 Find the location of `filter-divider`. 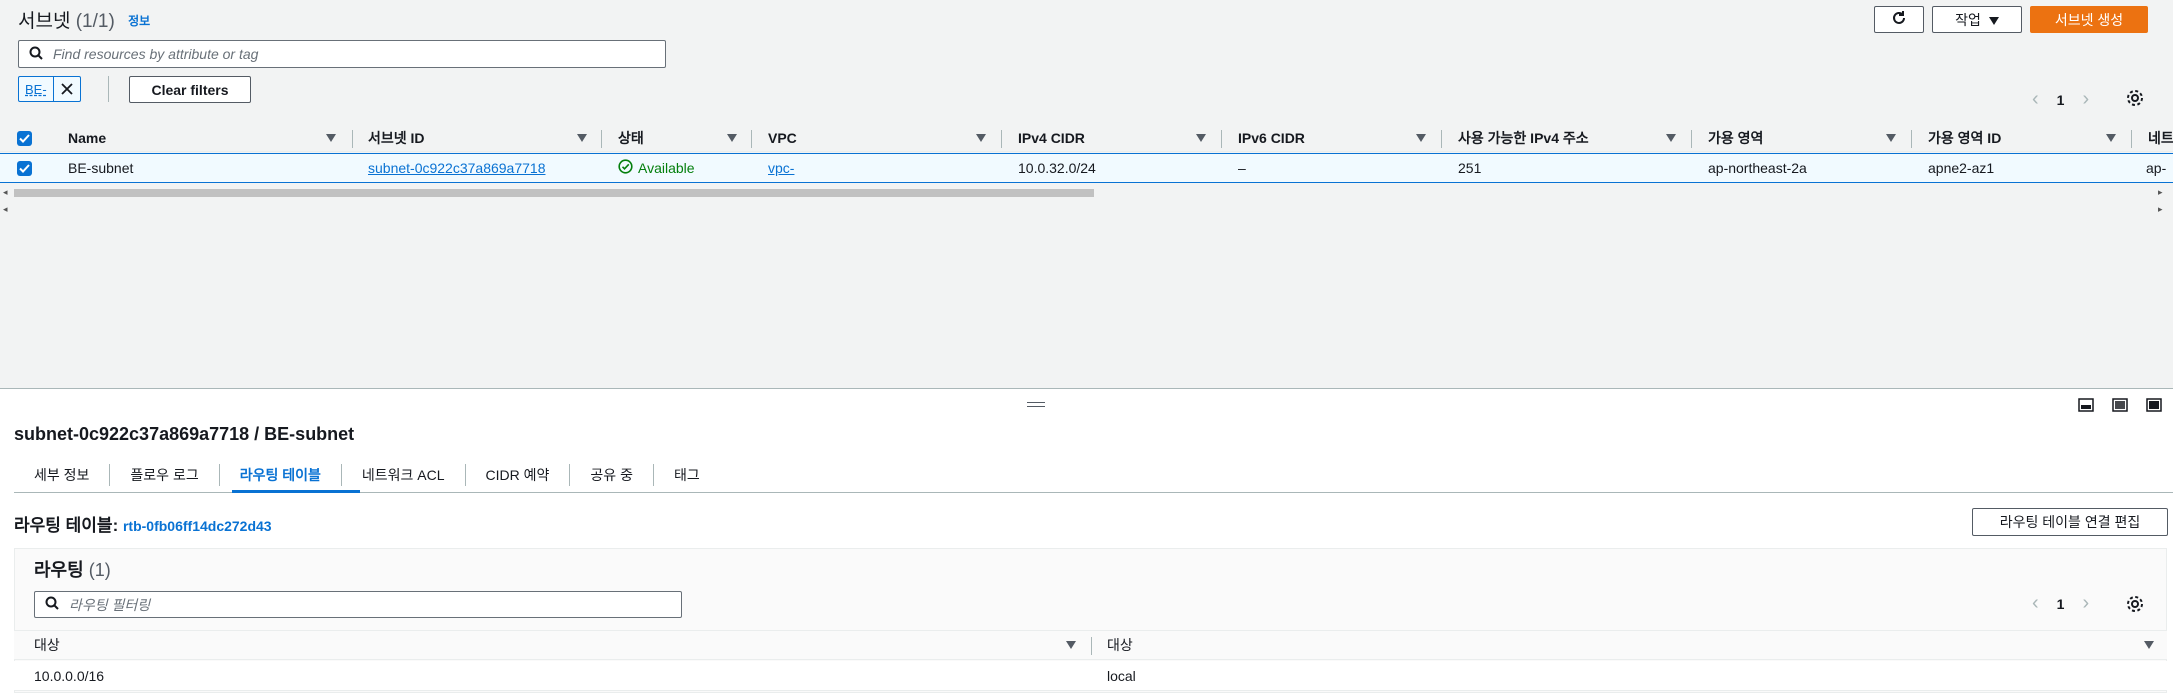

filter-divider is located at coordinates (108, 89).